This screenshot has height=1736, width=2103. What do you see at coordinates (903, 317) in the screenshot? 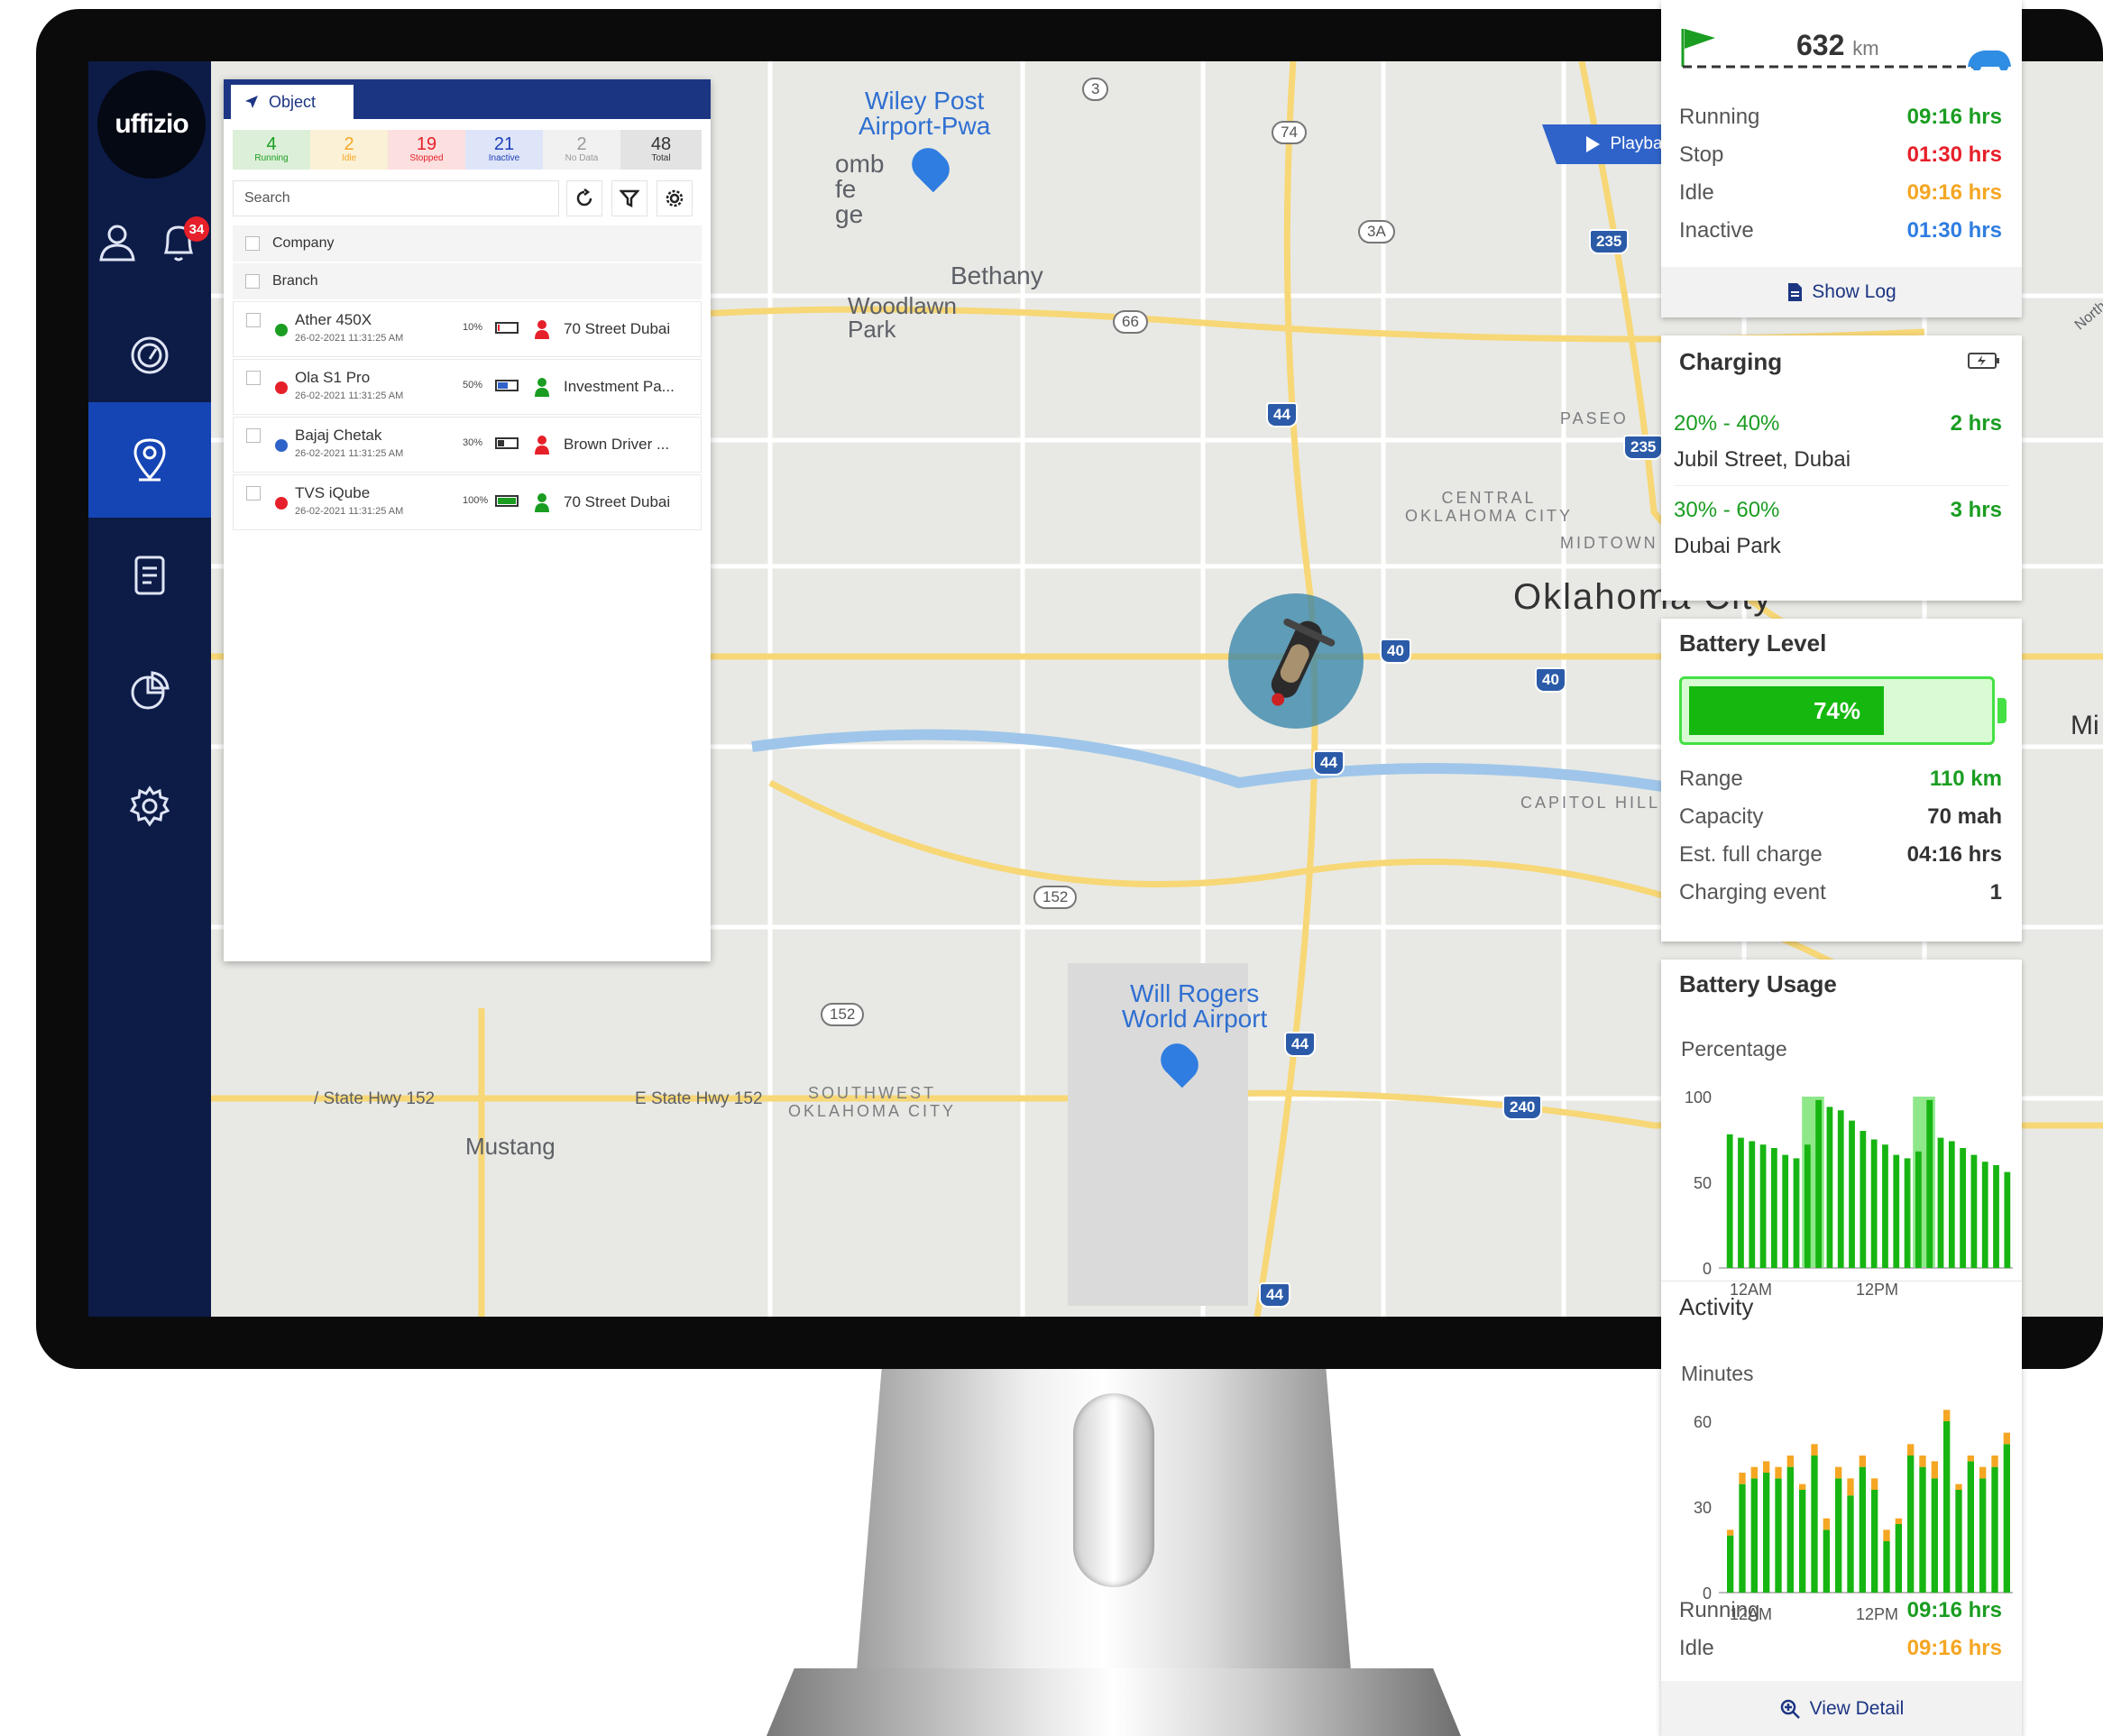
I see `map-label-woodlawn: Woodlawn Park` at bounding box center [903, 317].